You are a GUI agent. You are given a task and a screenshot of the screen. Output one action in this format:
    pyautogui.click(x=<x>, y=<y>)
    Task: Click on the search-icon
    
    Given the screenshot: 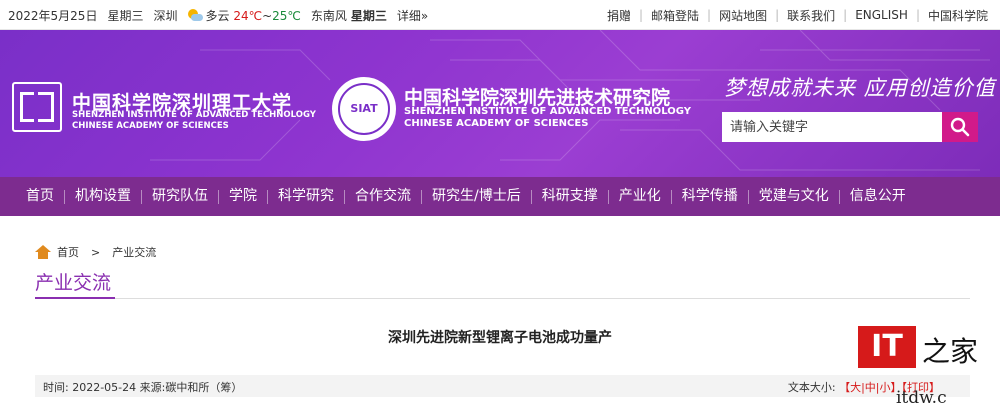 What is the action you would take?
    pyautogui.click(x=960, y=127)
    